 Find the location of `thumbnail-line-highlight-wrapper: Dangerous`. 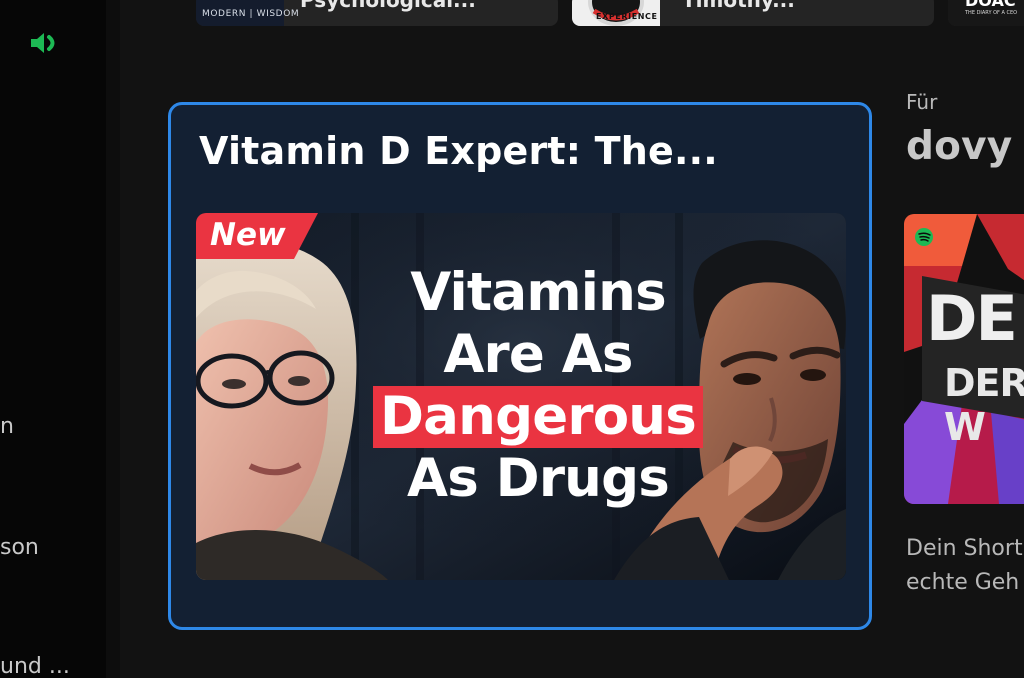

thumbnail-line-highlight-wrapper: Dangerous is located at coordinates (538, 417).